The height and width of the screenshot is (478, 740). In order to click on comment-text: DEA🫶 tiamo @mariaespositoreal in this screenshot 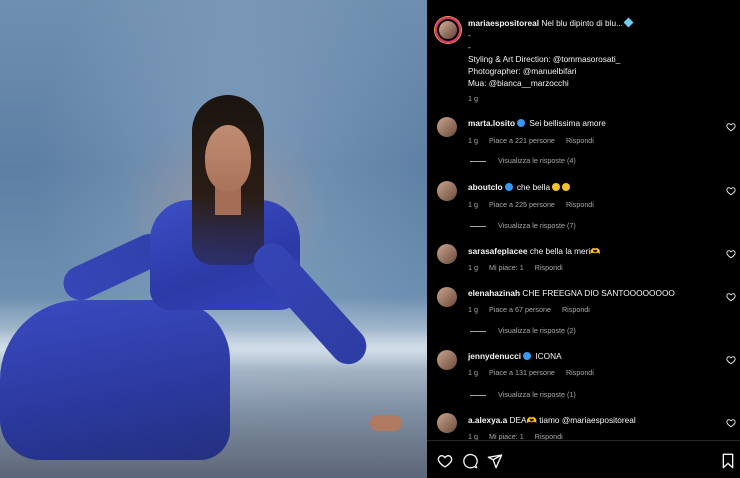, I will do `click(572, 420)`.